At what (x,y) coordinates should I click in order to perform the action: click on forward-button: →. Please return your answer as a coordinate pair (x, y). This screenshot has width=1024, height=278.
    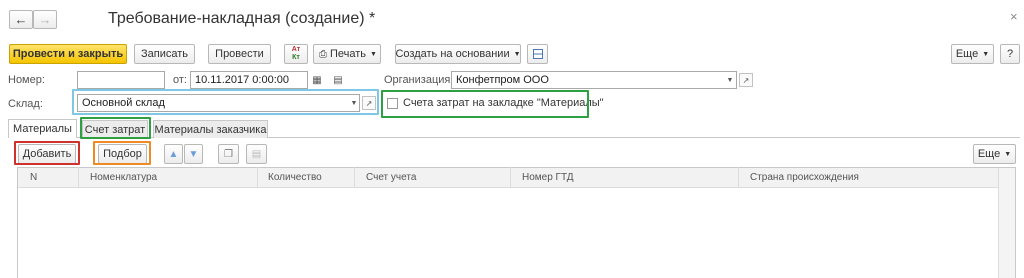
    Looking at the image, I should click on (45, 19).